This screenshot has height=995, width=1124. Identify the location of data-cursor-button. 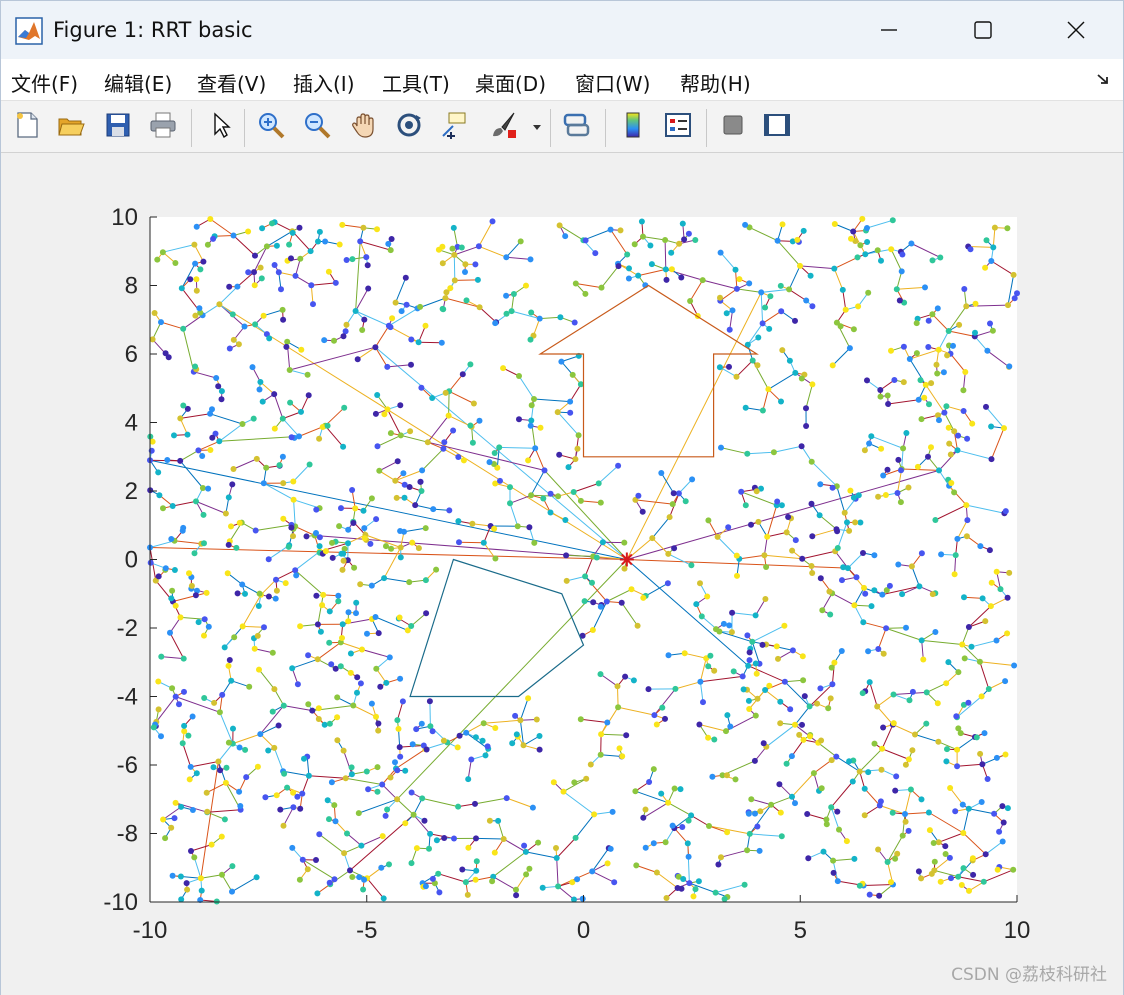
(454, 127).